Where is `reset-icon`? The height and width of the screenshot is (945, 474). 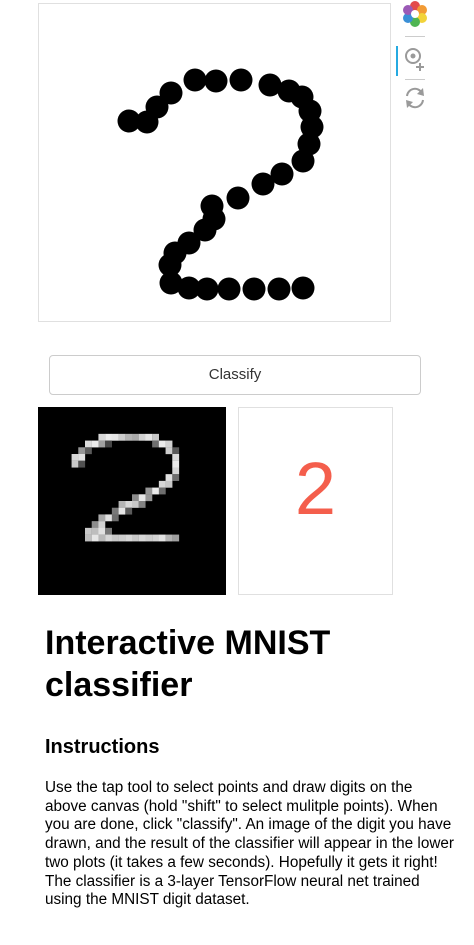 reset-icon is located at coordinates (415, 98).